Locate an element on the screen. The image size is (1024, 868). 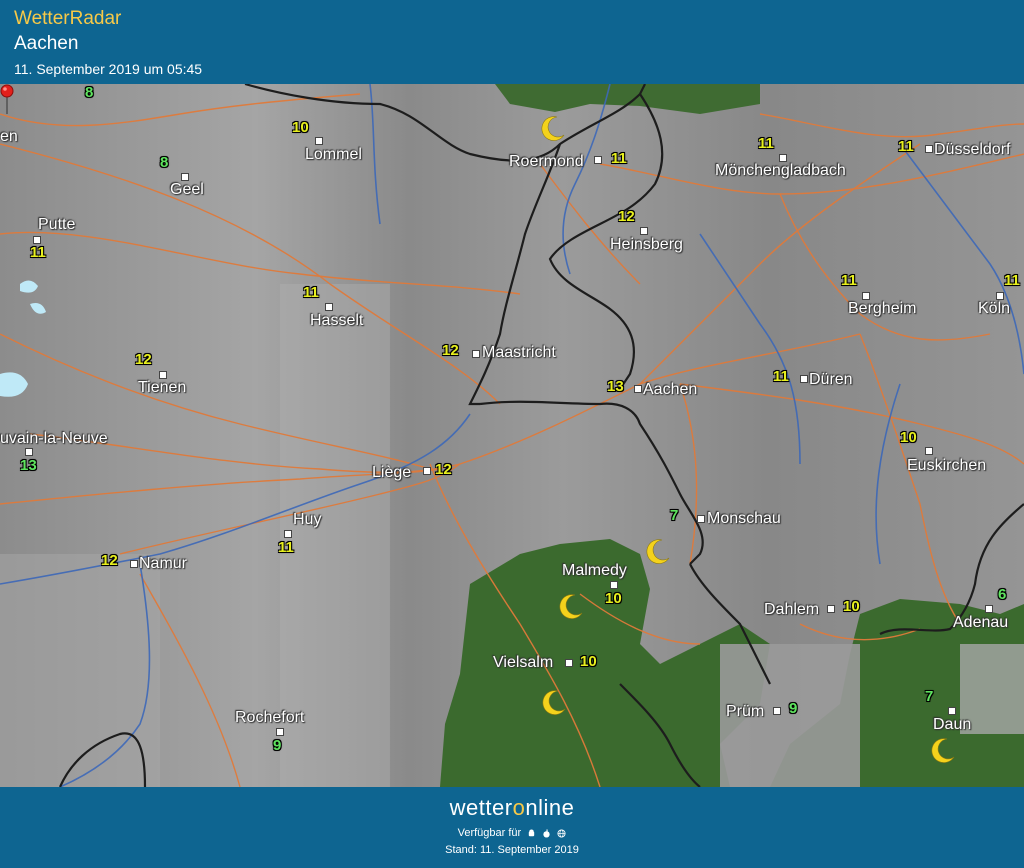
city-label: Köln is located at coordinates (994, 309).